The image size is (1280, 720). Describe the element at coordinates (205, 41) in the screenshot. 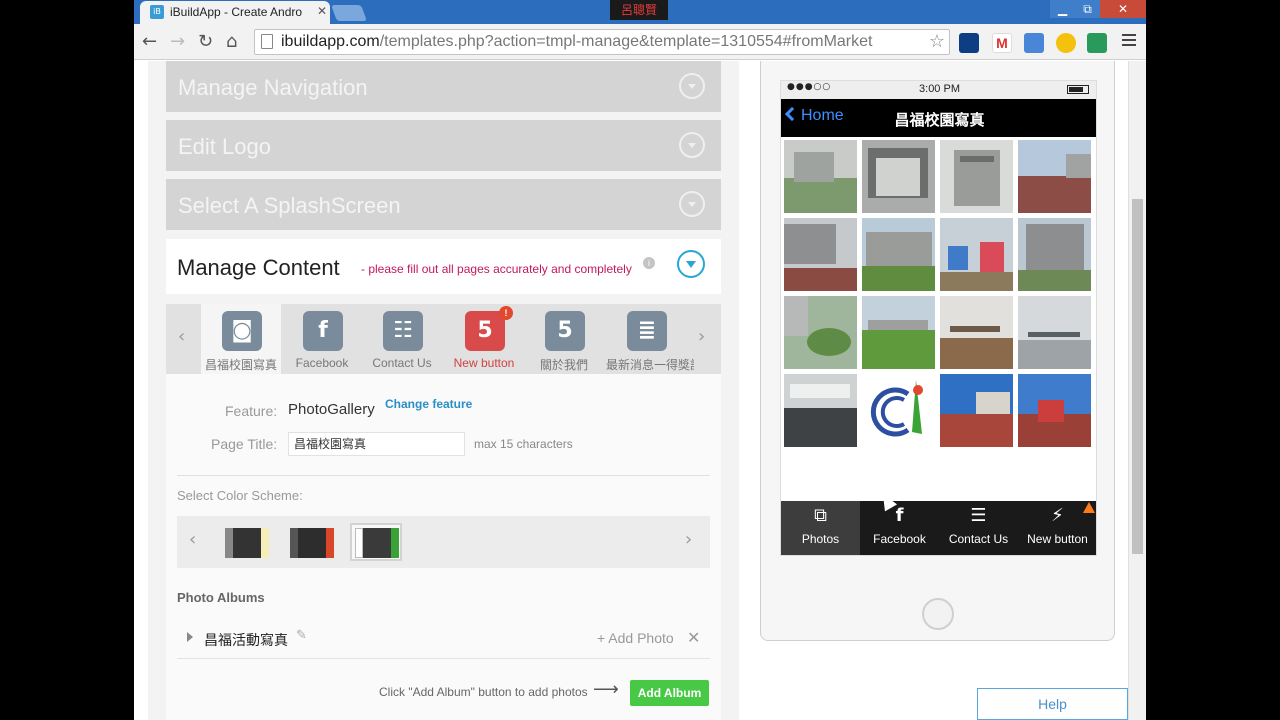

I see `reload-button: ↻` at that location.